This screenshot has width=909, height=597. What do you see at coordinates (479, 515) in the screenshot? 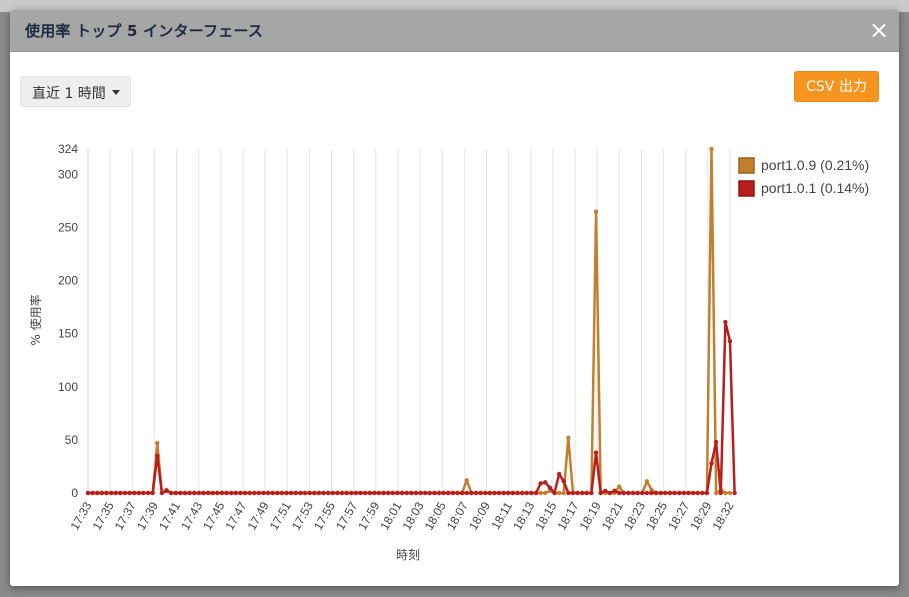
I see `x-tick-label: 18:09` at bounding box center [479, 515].